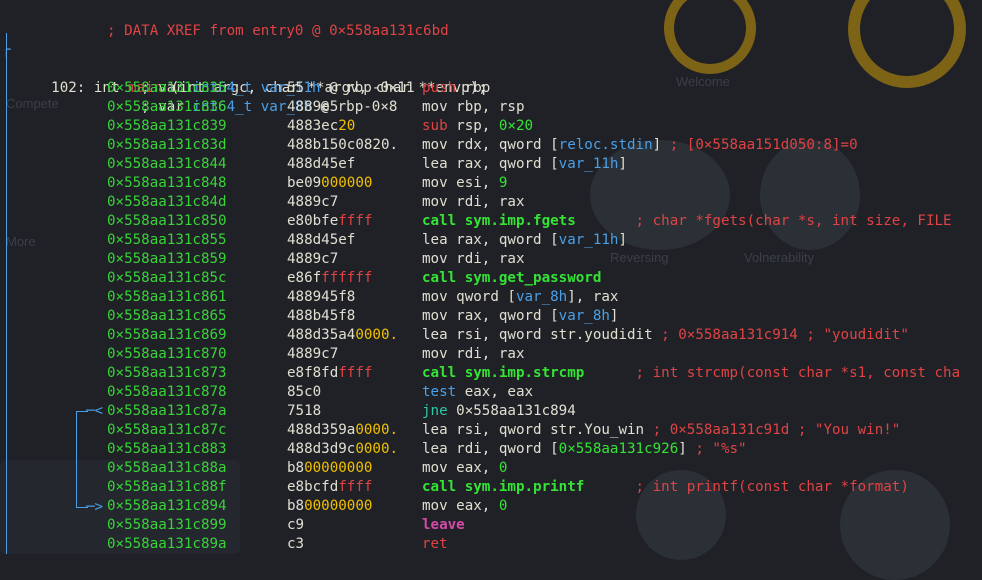 The height and width of the screenshot is (580, 982). Describe the element at coordinates (347, 183) in the screenshot. I see `bytes-tail: 000000` at that location.